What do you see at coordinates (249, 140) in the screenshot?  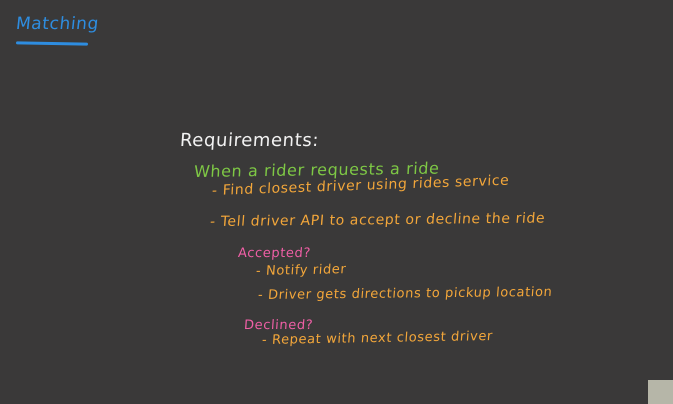 I see `requirements-heading: Requirements:` at bounding box center [249, 140].